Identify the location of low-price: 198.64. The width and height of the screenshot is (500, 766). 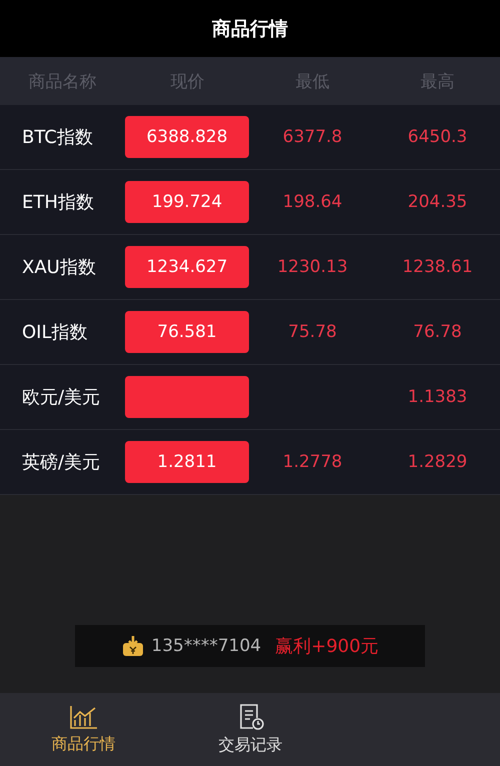
(312, 202).